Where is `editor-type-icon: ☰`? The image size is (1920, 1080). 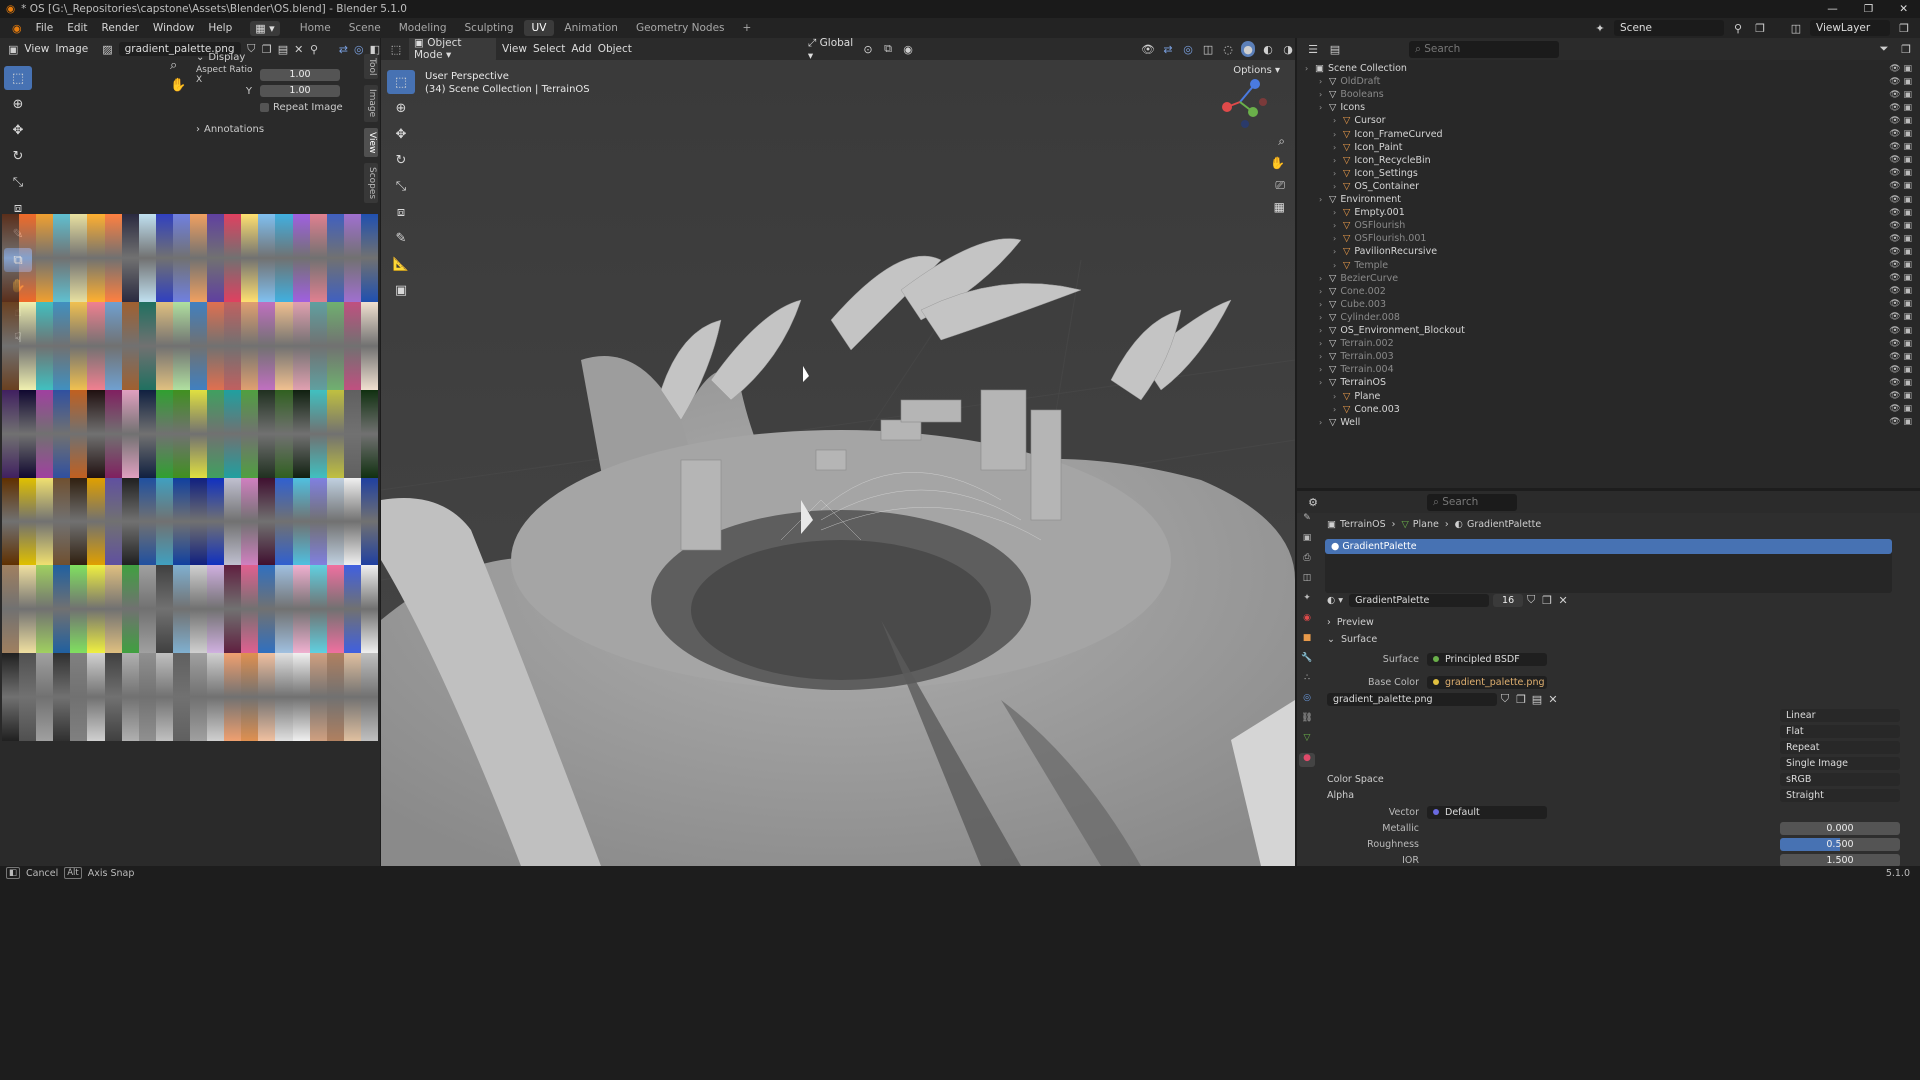 editor-type-icon: ☰ is located at coordinates (1313, 49).